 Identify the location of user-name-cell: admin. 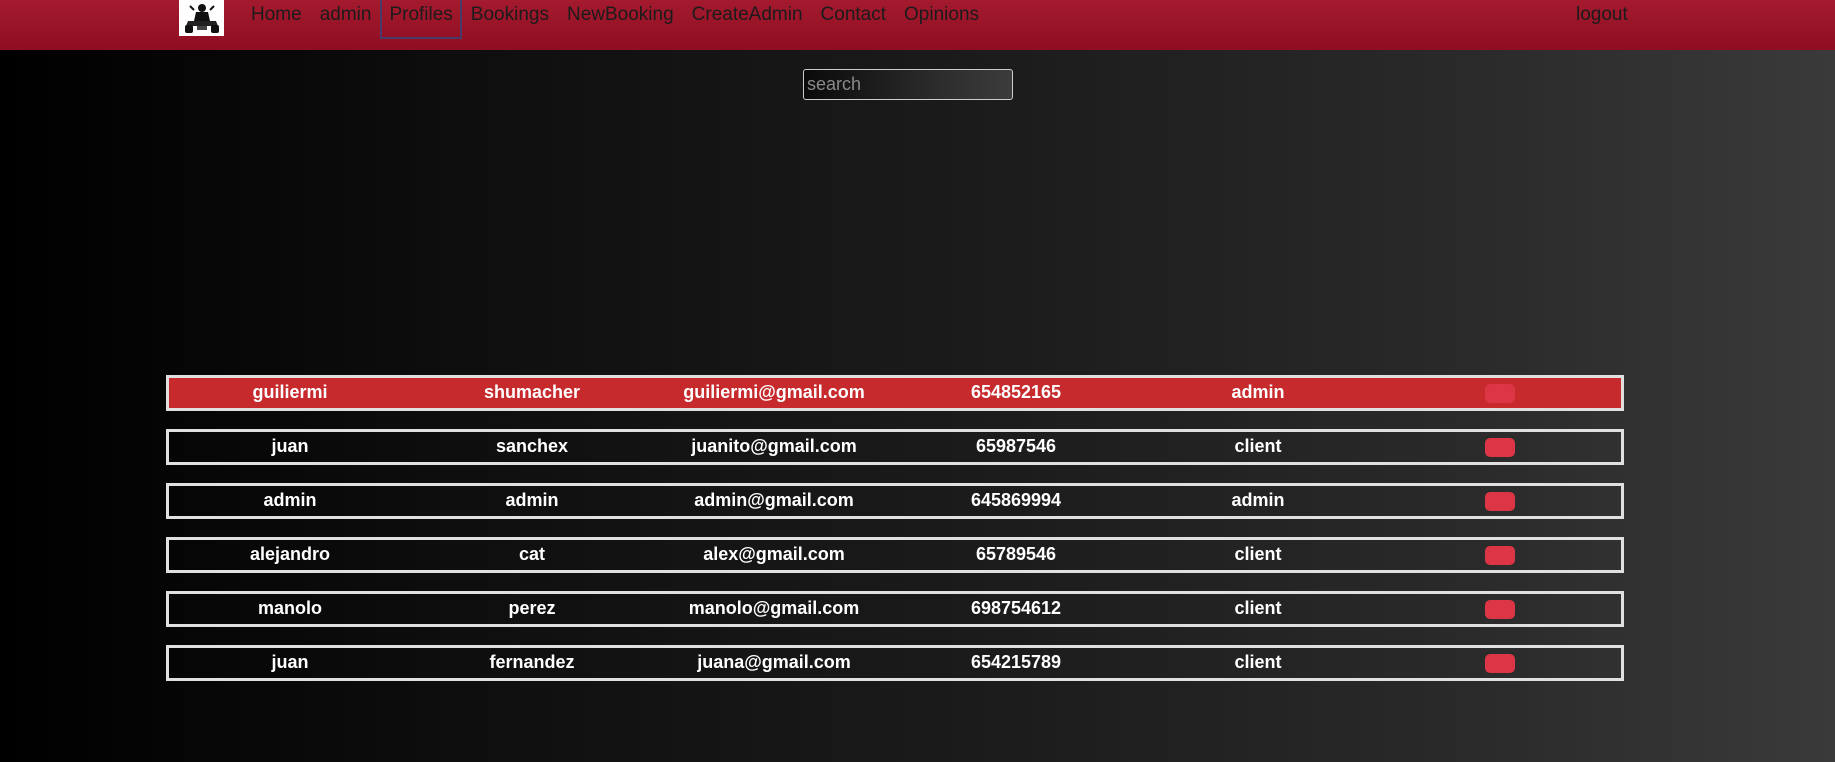
(290, 500).